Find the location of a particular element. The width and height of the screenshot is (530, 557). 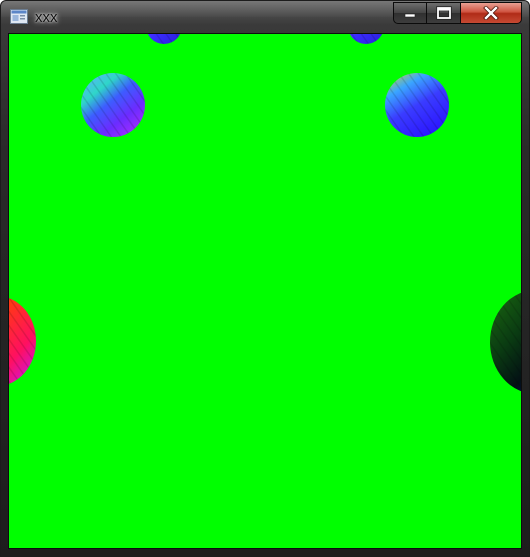

sphere-top-right-partial is located at coordinates (366, 39).